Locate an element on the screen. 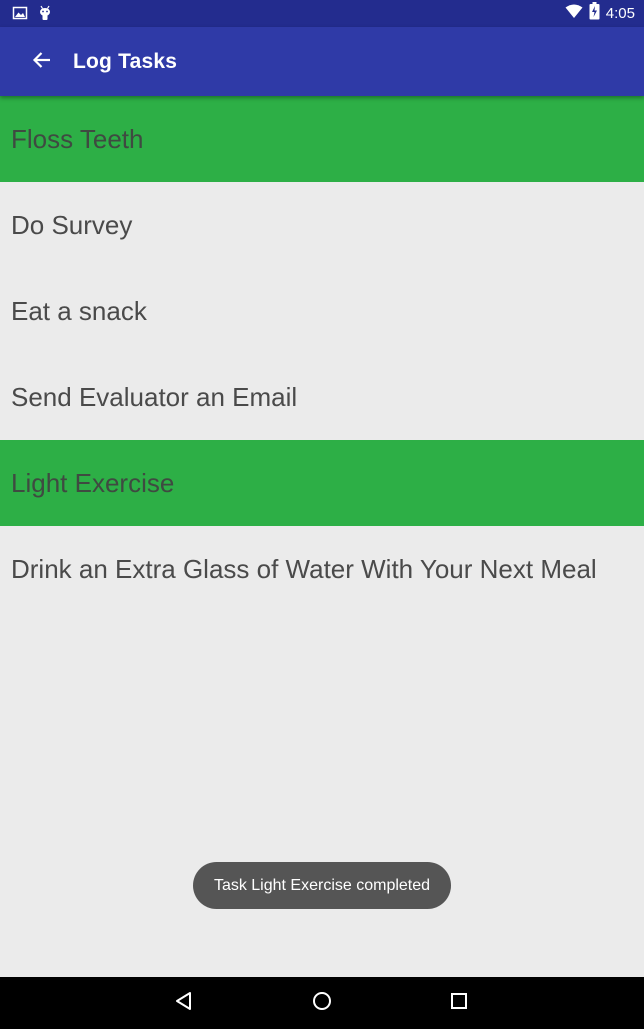  recents-square-icon is located at coordinates (459, 1003).